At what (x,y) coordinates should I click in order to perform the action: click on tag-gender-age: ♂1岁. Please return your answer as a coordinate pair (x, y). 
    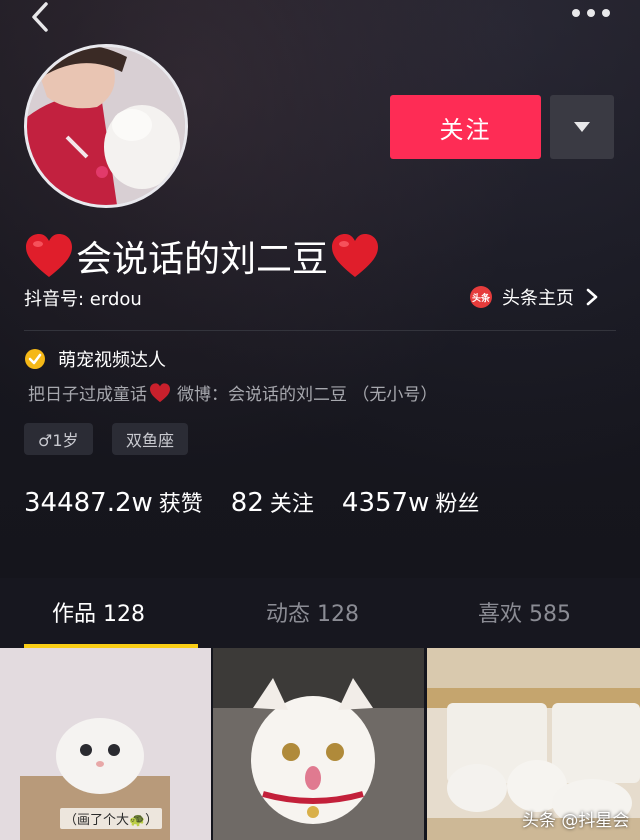
    Looking at the image, I should click on (58, 439).